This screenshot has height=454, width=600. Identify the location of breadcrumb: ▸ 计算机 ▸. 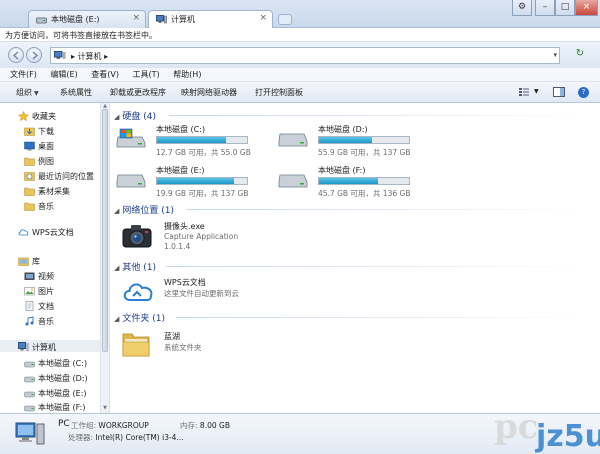
(89, 56).